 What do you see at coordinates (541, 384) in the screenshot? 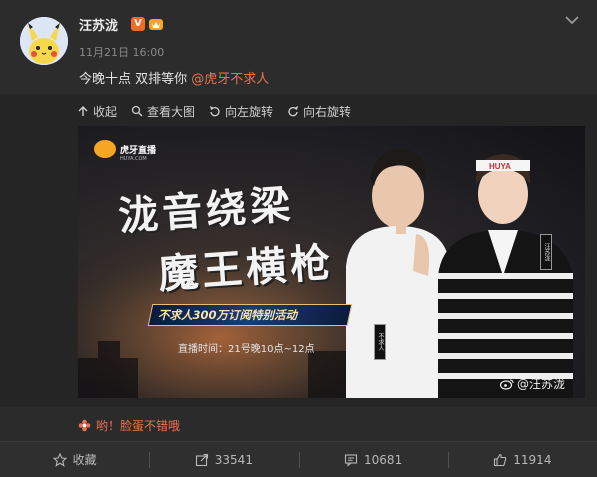
I see `watermark-text: @汪苏泷` at bounding box center [541, 384].